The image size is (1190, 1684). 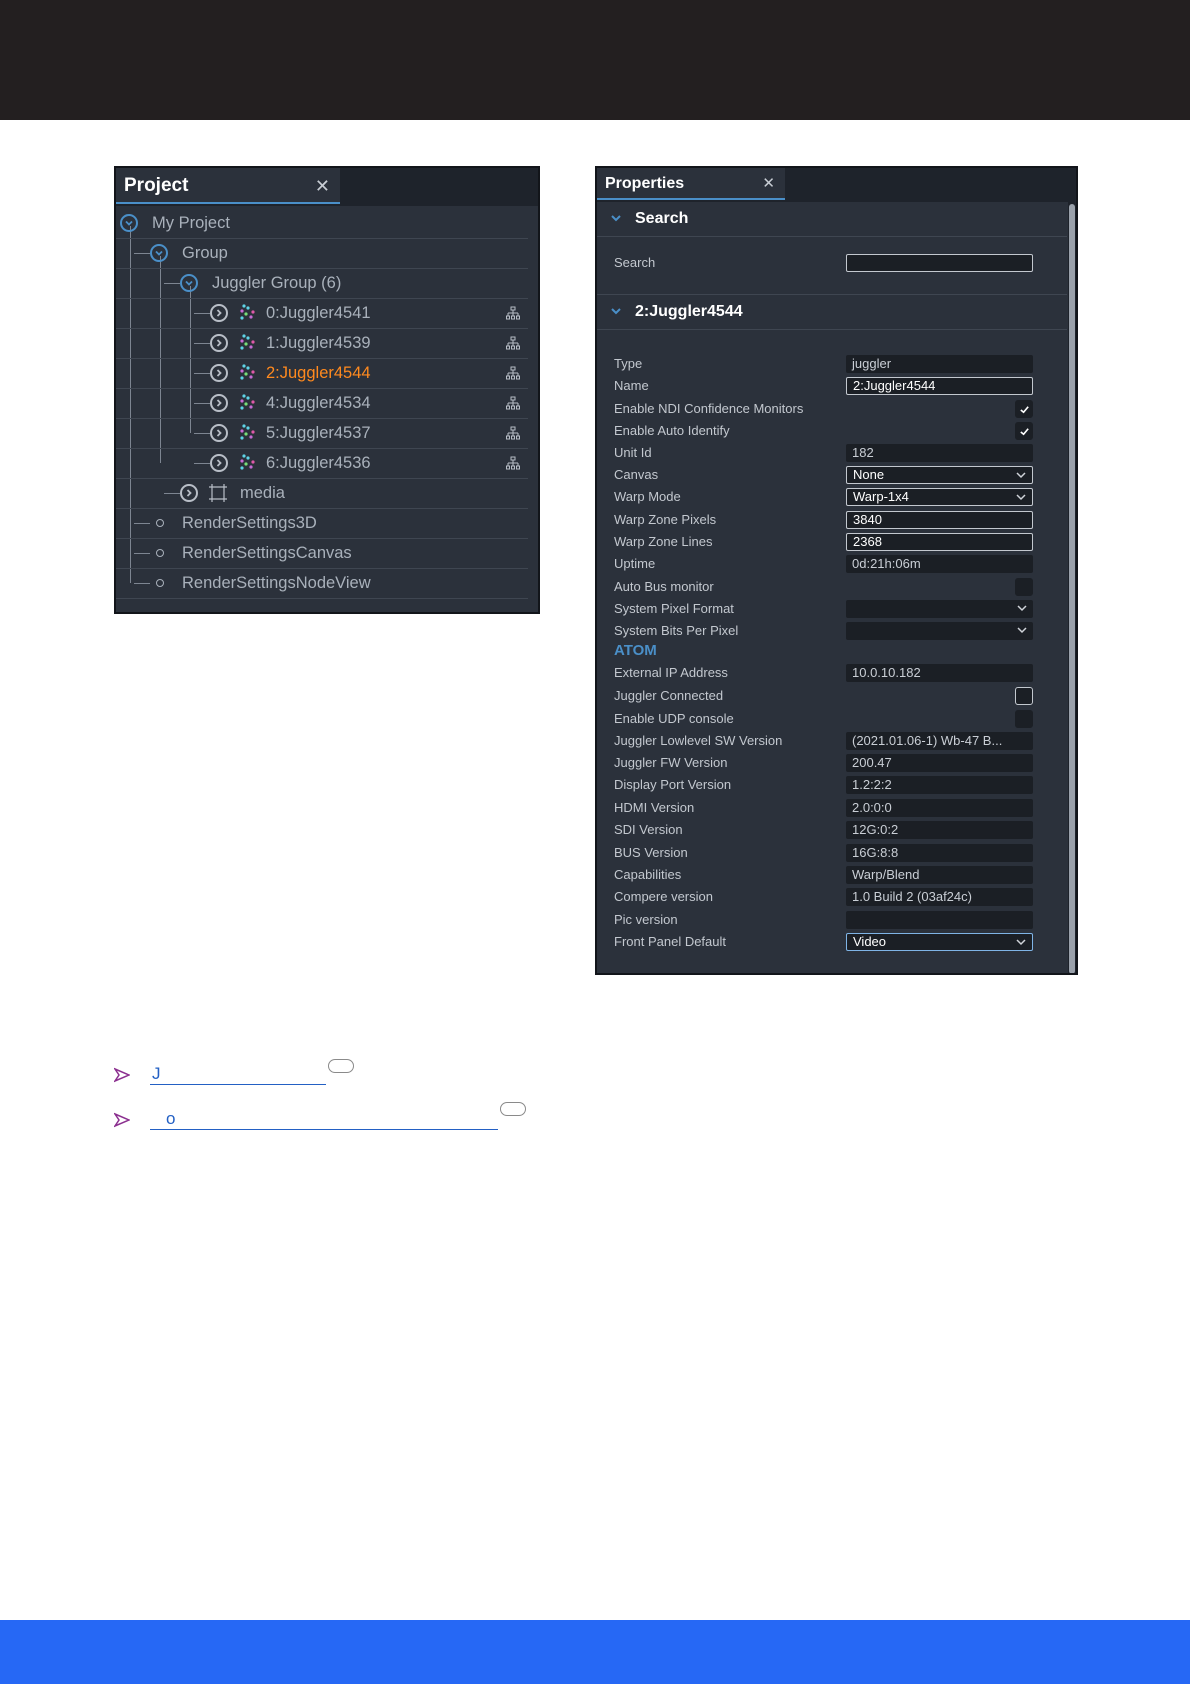 I want to click on lowlevel-sw-label: Juggler Lowlevel SW Version, so click(x=698, y=740).